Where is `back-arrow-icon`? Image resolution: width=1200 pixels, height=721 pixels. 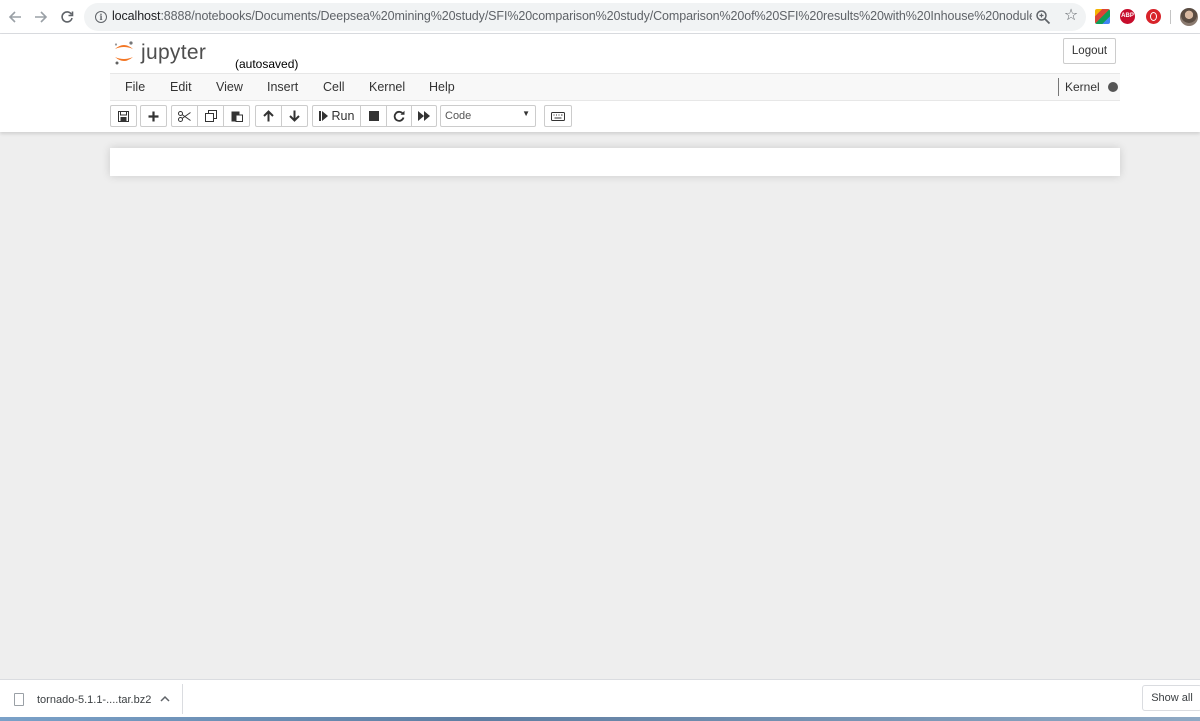 back-arrow-icon is located at coordinates (15, 17).